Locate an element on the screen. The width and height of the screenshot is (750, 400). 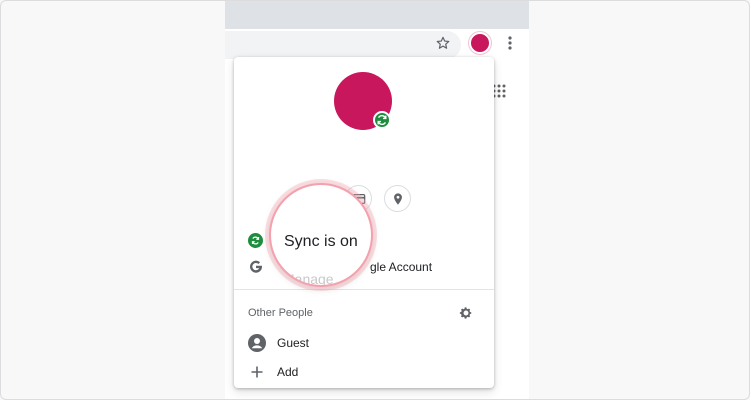
profile-avatar-button is located at coordinates (480, 43).